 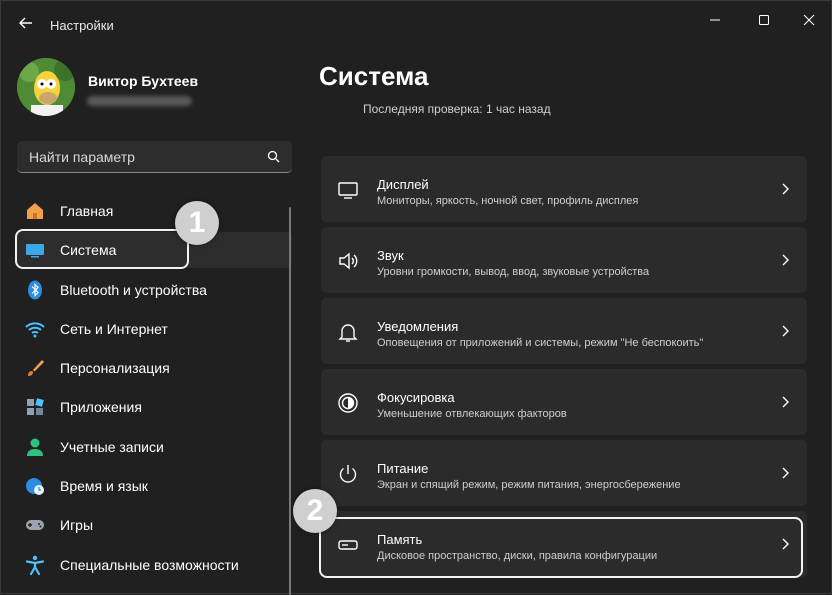 I want to click on focus-icon, so click(x=348, y=403).